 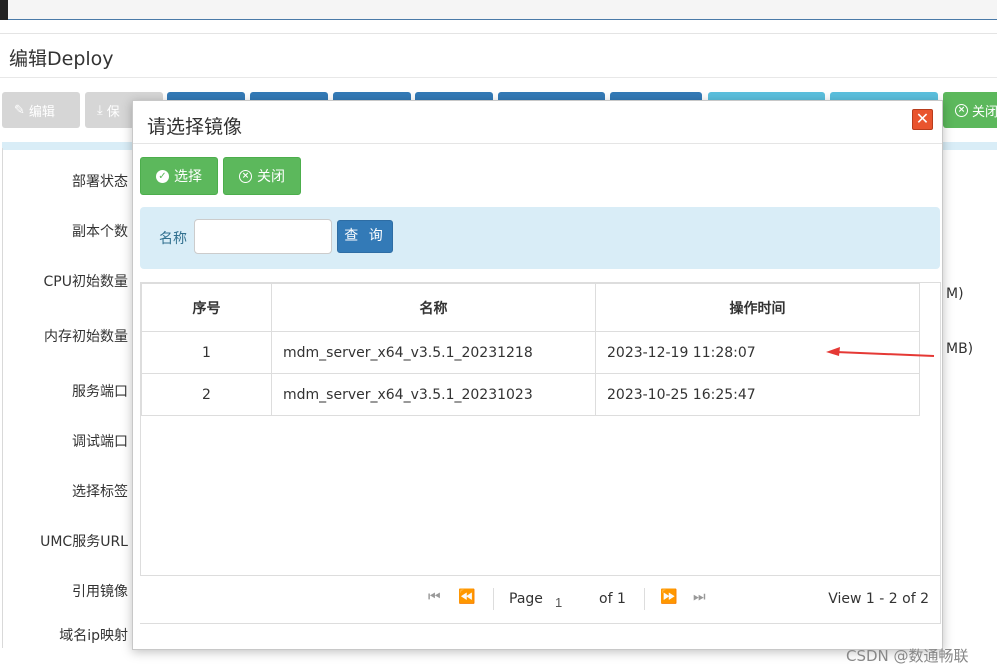 I want to click on cell-time: 2023-10-25 16:25:47, so click(x=757, y=394).